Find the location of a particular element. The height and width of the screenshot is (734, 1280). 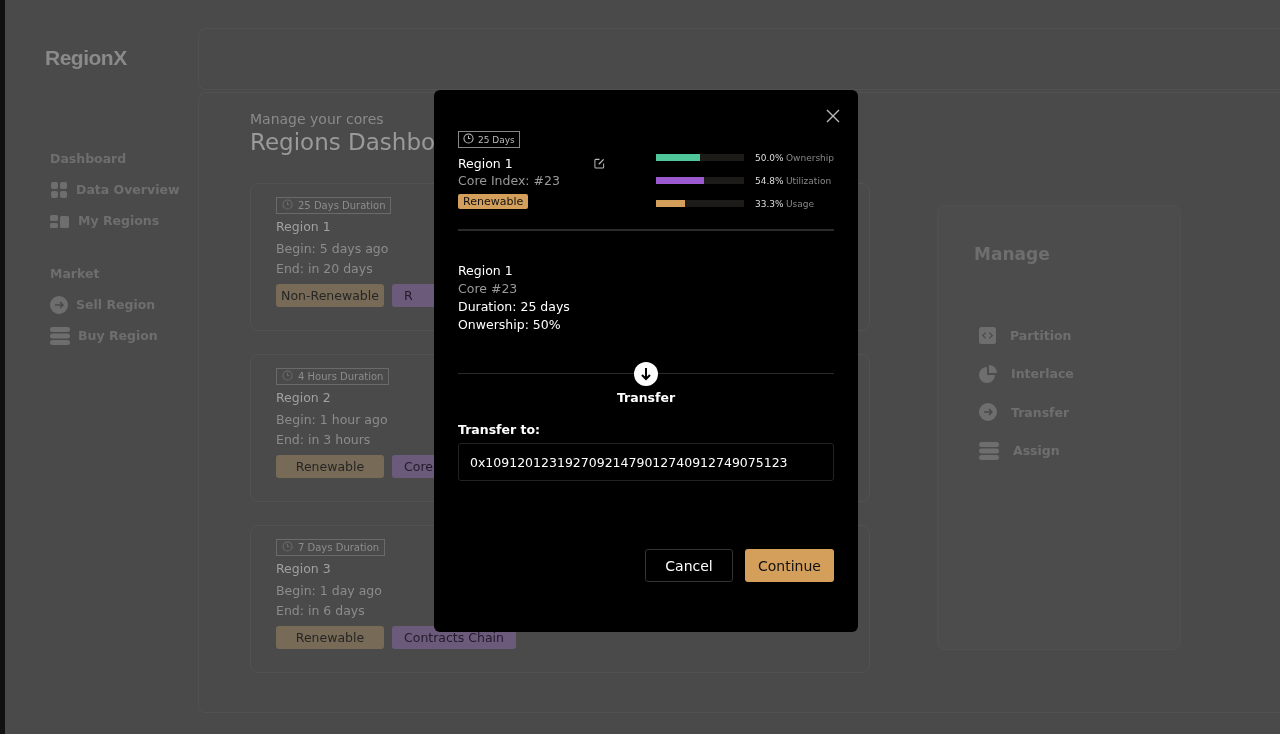

core-index: Core Index: #23 is located at coordinates (509, 180).